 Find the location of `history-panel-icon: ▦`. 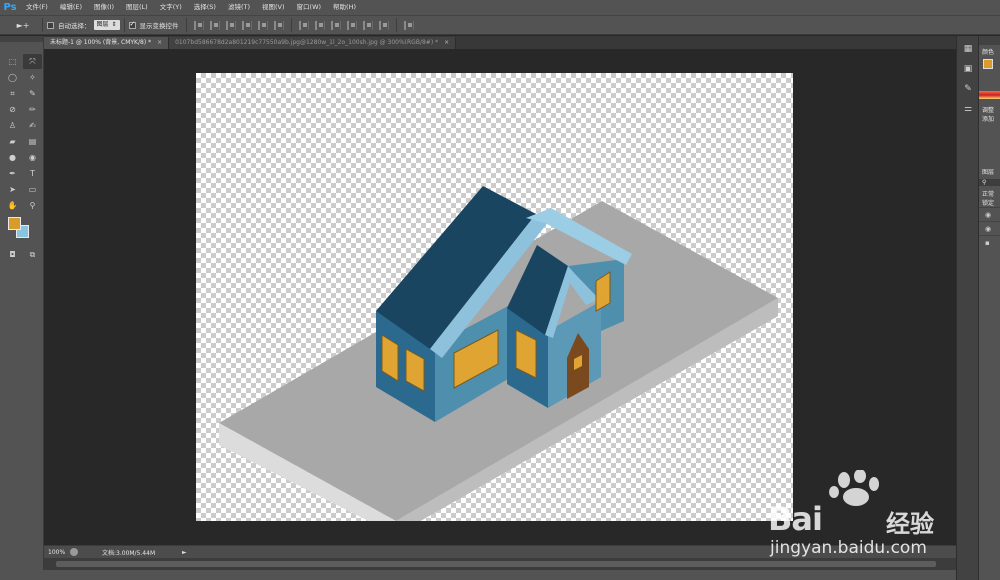

history-panel-icon: ▦ is located at coordinates (968, 49).